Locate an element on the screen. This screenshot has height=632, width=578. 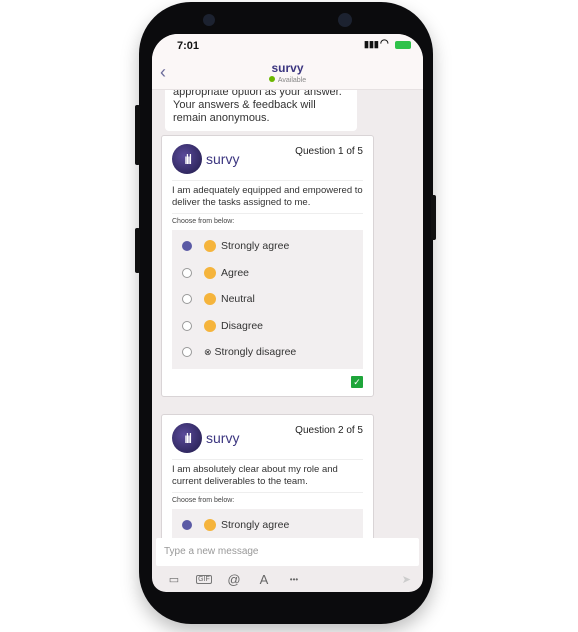
neutral-emoji-icon is located at coordinates (210, 299).